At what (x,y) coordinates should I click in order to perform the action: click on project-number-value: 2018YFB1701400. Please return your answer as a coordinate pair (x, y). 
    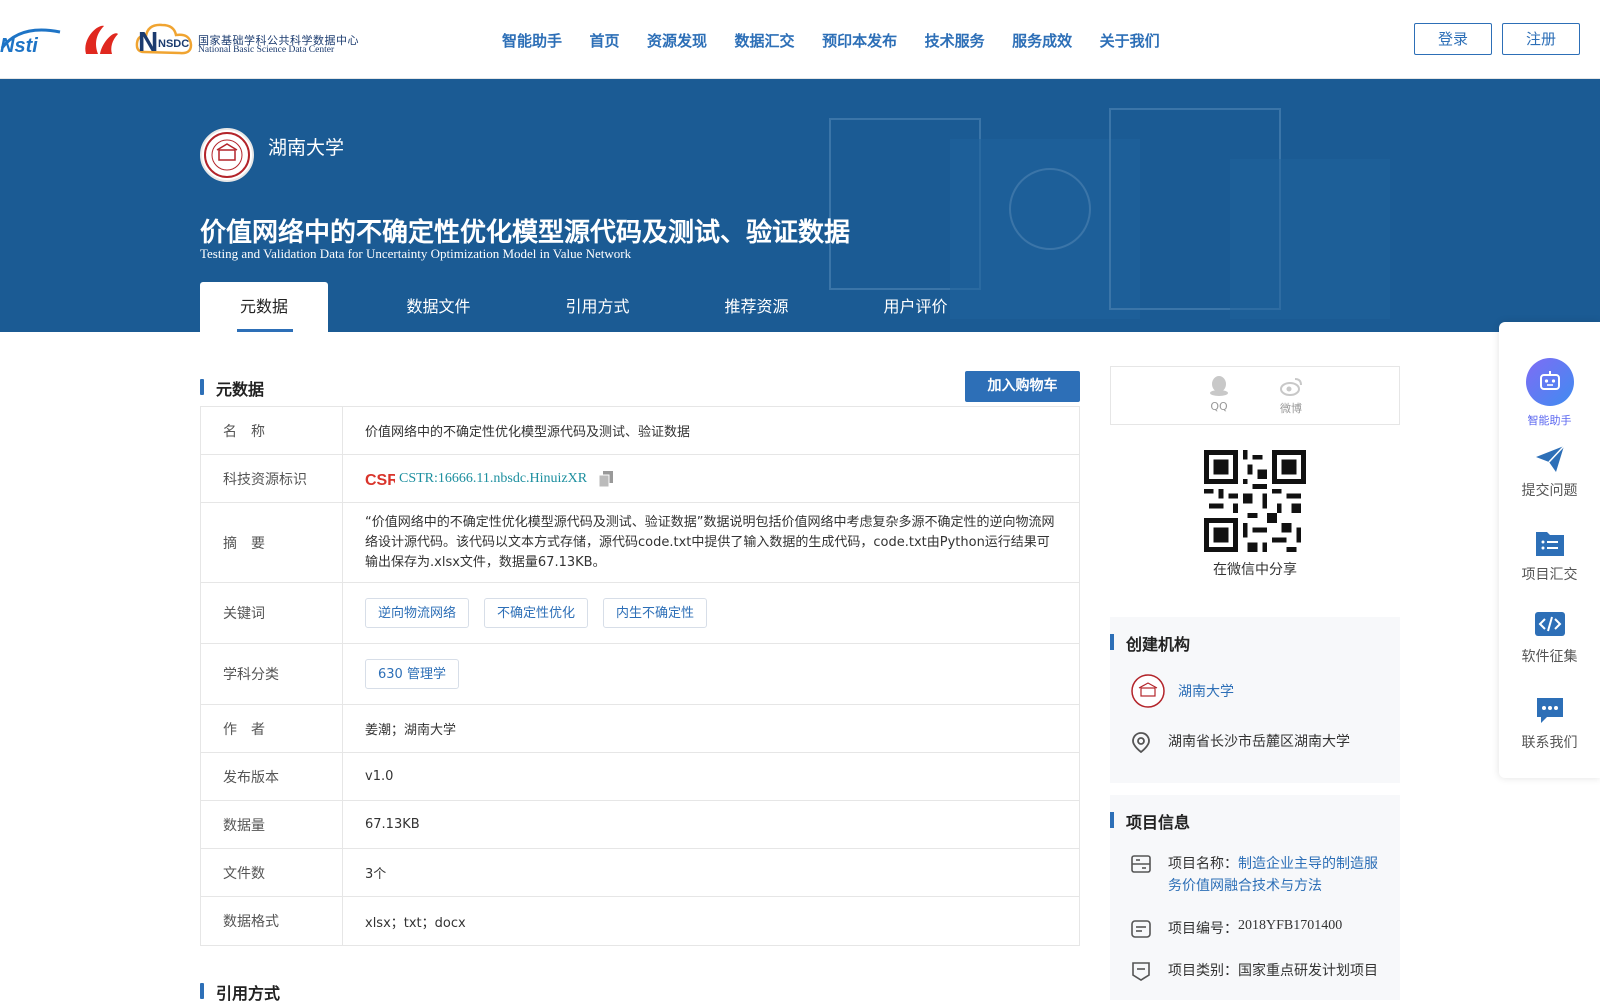
    Looking at the image, I should click on (1290, 925).